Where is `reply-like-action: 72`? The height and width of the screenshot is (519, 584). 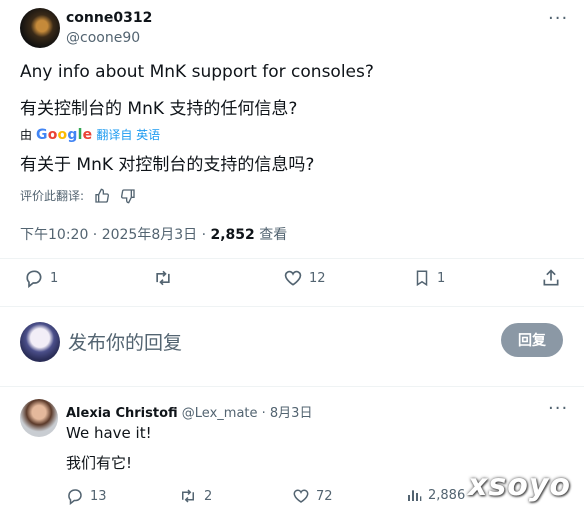
reply-like-action: 72 is located at coordinates (312, 496).